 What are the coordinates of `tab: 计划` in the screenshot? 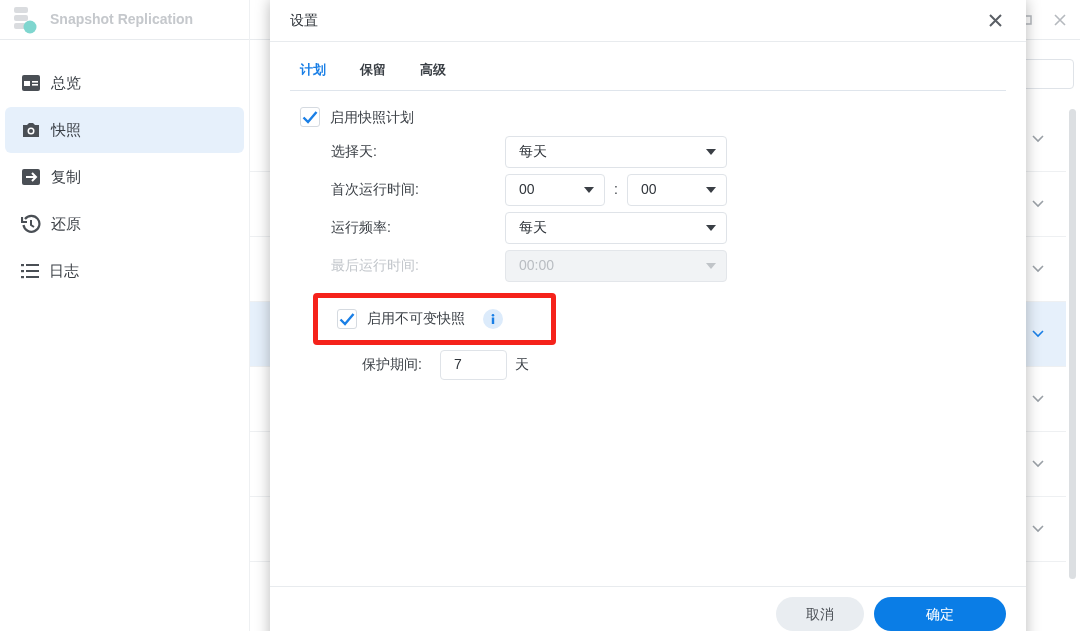 It's located at (308, 75).